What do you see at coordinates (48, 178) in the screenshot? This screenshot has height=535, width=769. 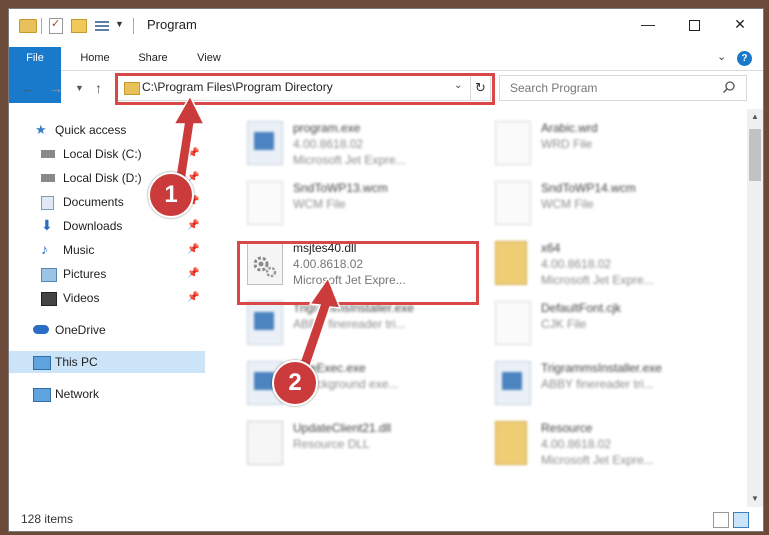 I see `drive-icon` at bounding box center [48, 178].